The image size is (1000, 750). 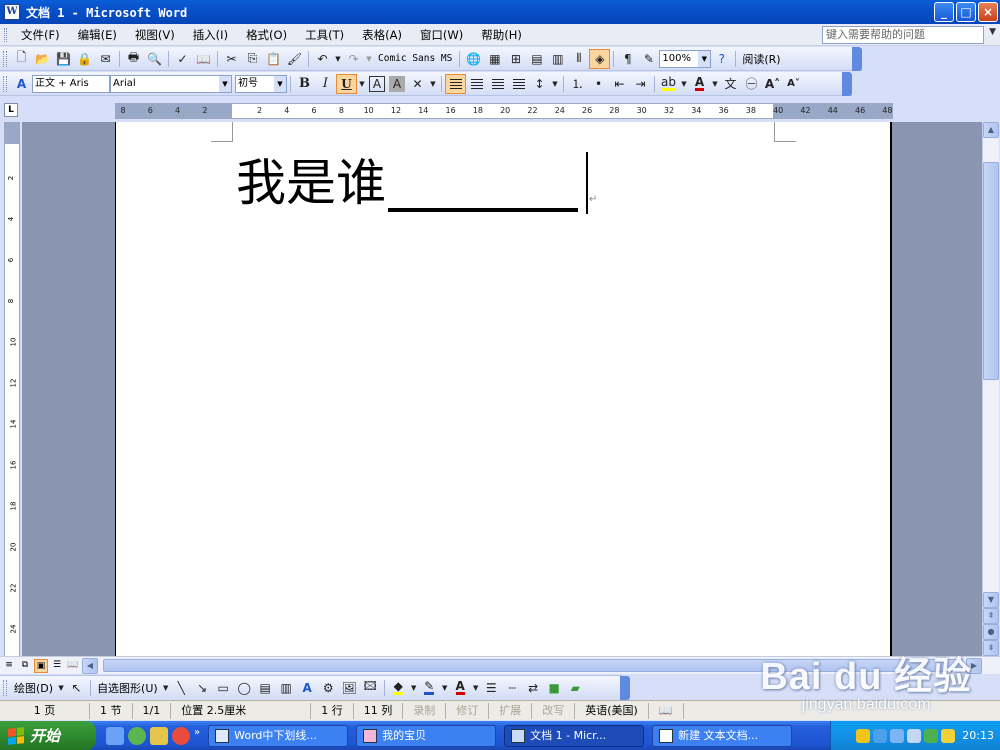 I want to click on tray-security-icon, so click(x=931, y=735).